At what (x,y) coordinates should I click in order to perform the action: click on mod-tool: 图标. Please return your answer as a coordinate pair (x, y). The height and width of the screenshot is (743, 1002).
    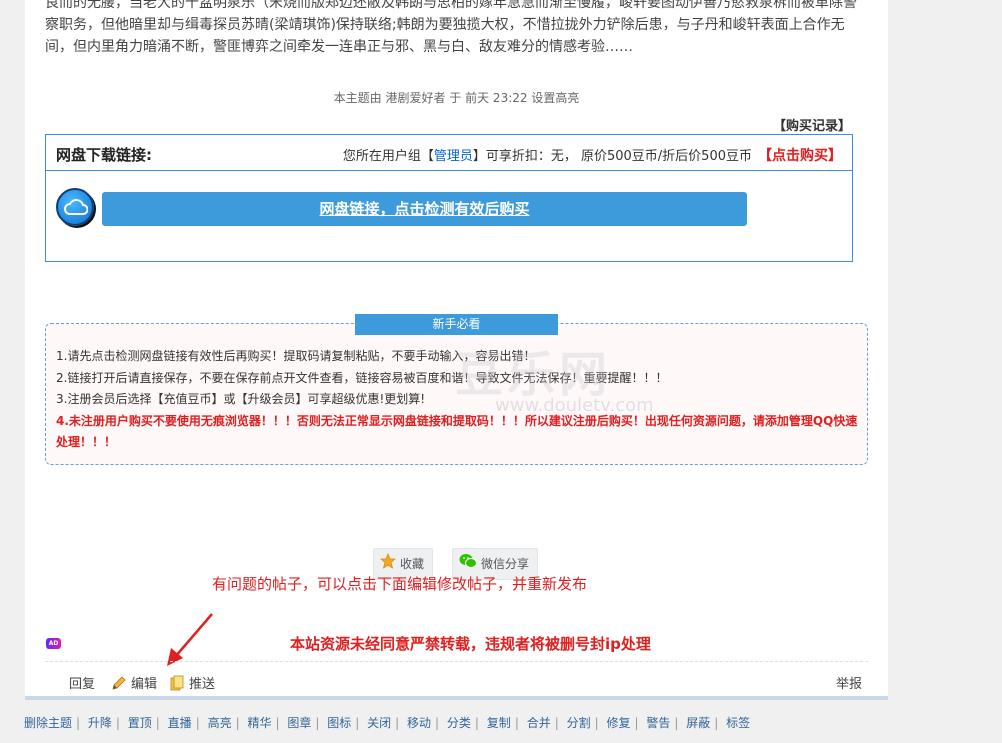
    Looking at the image, I should click on (339, 723).